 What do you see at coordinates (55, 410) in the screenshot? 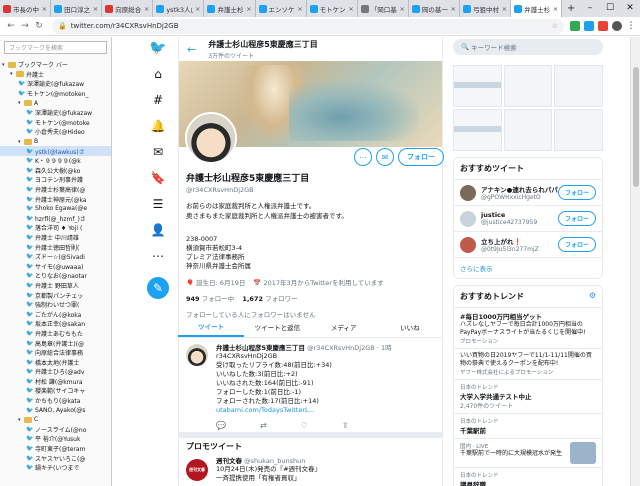
I see `bookmark-item: 🐦 SANO, Ayako(@s` at bounding box center [55, 410].